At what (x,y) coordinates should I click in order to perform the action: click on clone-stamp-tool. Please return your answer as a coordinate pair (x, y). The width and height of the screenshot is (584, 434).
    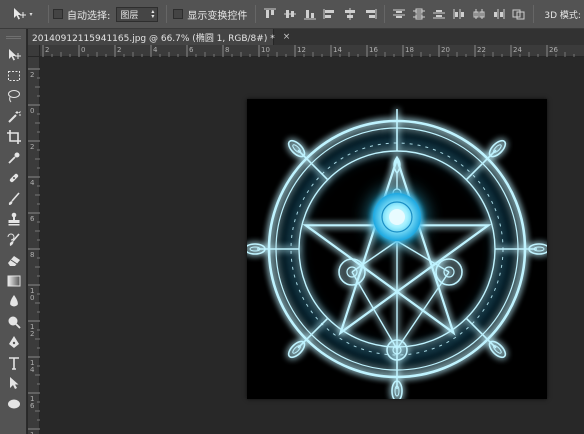
    Looking at the image, I should click on (13, 219).